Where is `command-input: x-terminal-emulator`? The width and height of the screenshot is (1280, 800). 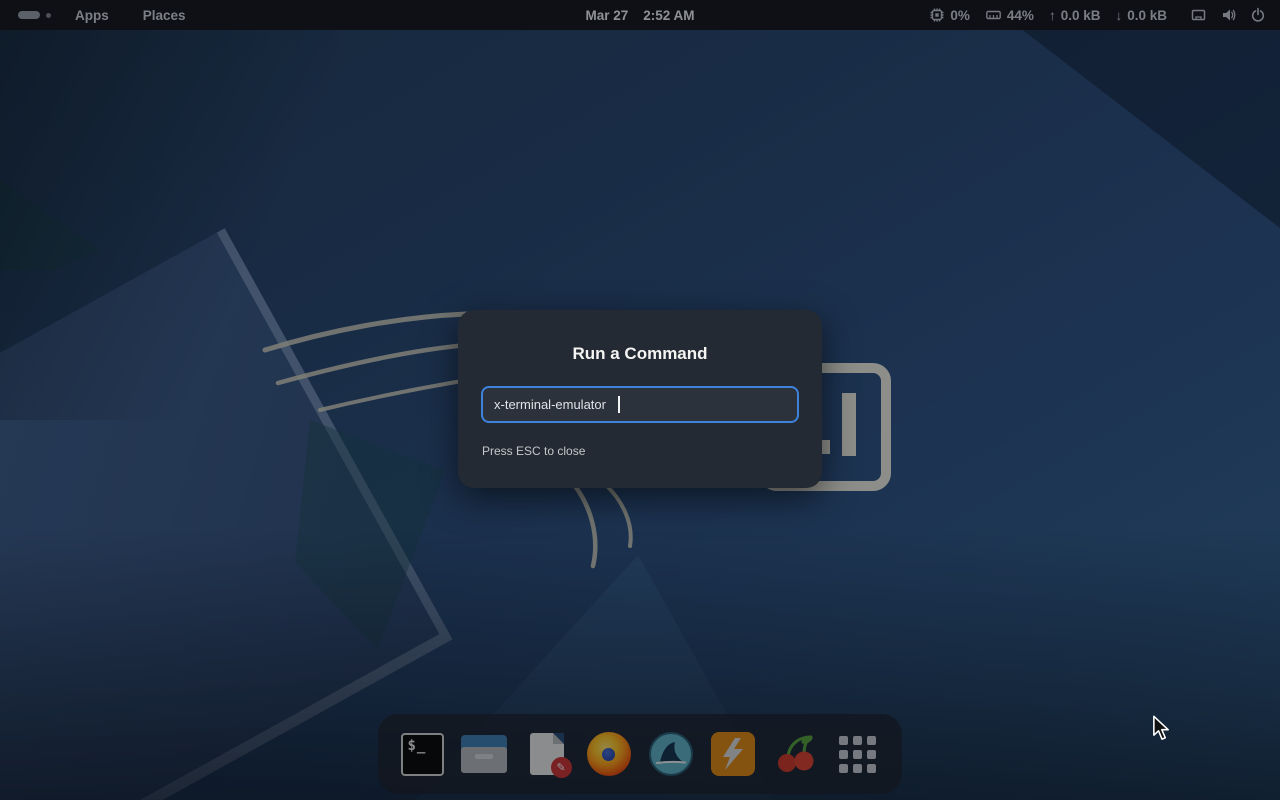 command-input: x-terminal-emulator is located at coordinates (640, 404).